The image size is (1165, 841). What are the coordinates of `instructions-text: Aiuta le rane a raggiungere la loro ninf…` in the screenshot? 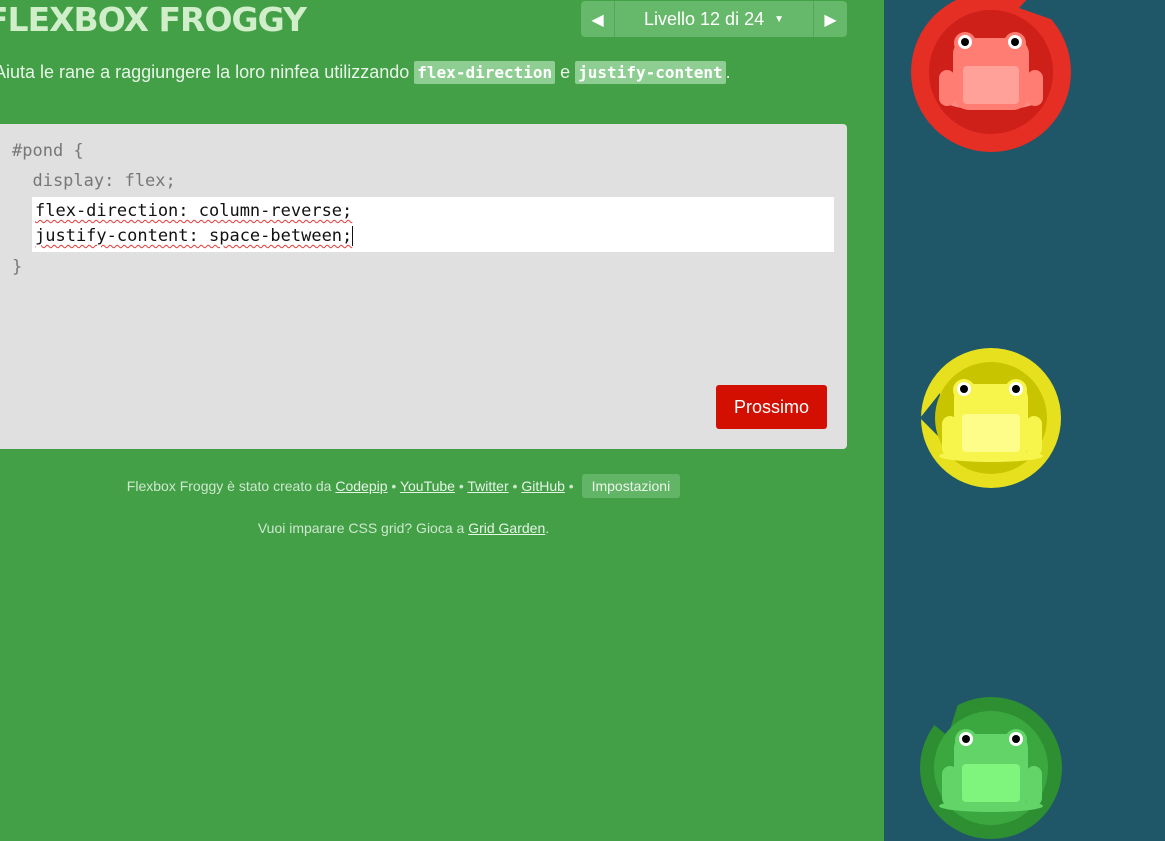 It's located at (207, 72).